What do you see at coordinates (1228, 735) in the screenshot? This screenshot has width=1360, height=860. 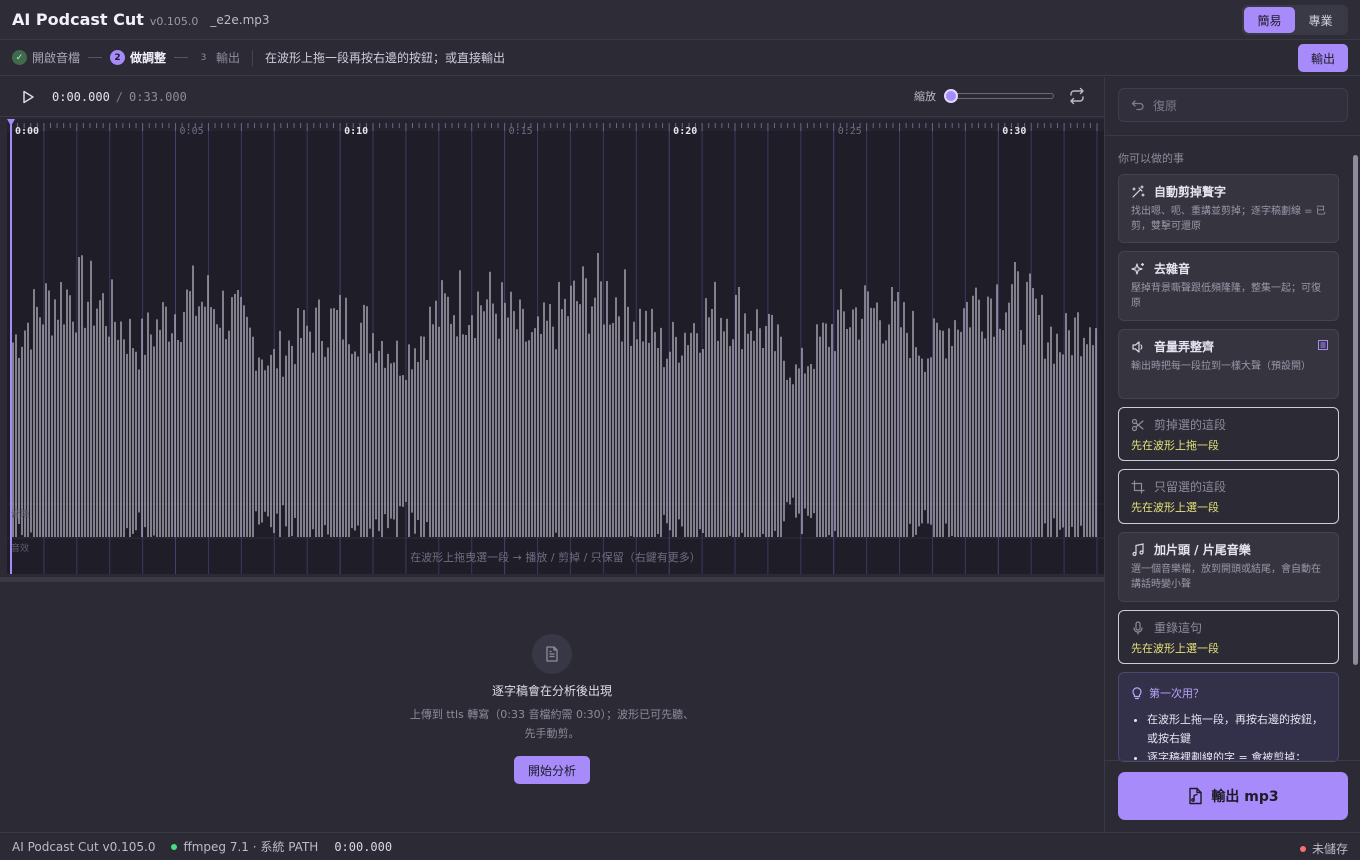 I see `tips-list: 在波形上拖一段，再按右邊的按鈕，或按右鍵 逐字稿裡劃線的字 = 會被剪掉；` at bounding box center [1228, 735].